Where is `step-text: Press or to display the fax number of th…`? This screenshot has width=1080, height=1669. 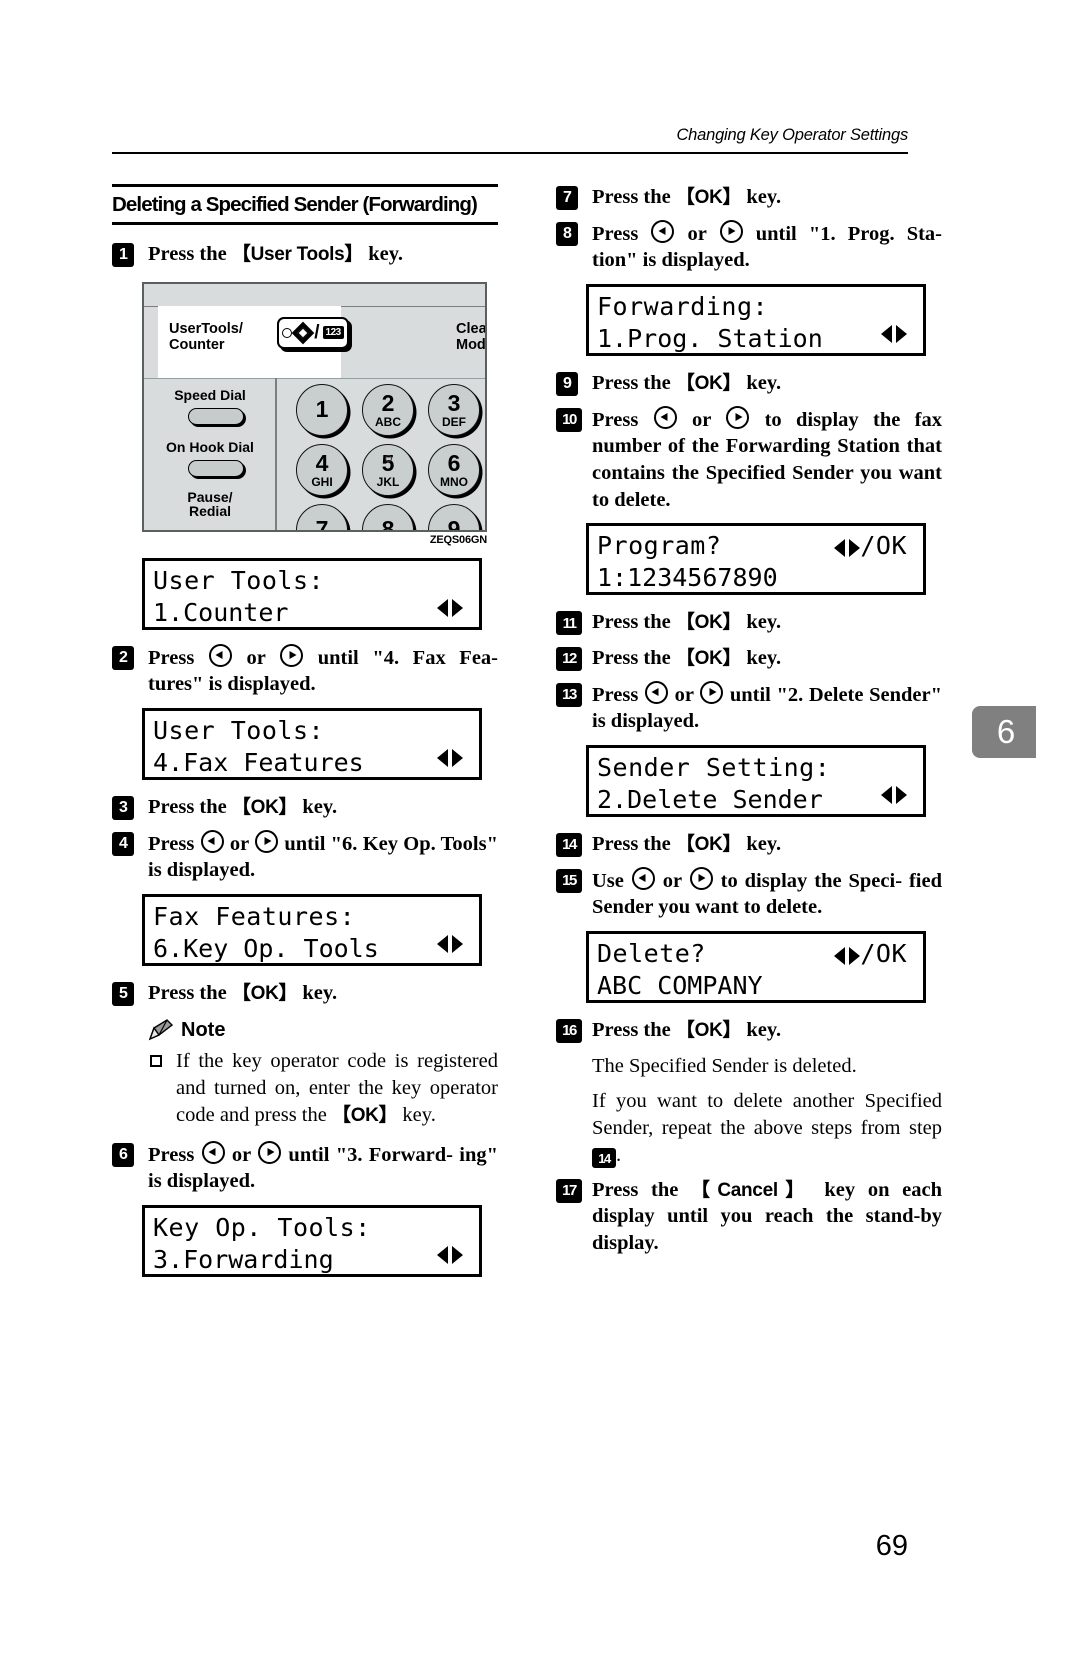 step-text: Press or to display the fax number of th… is located at coordinates (767, 459).